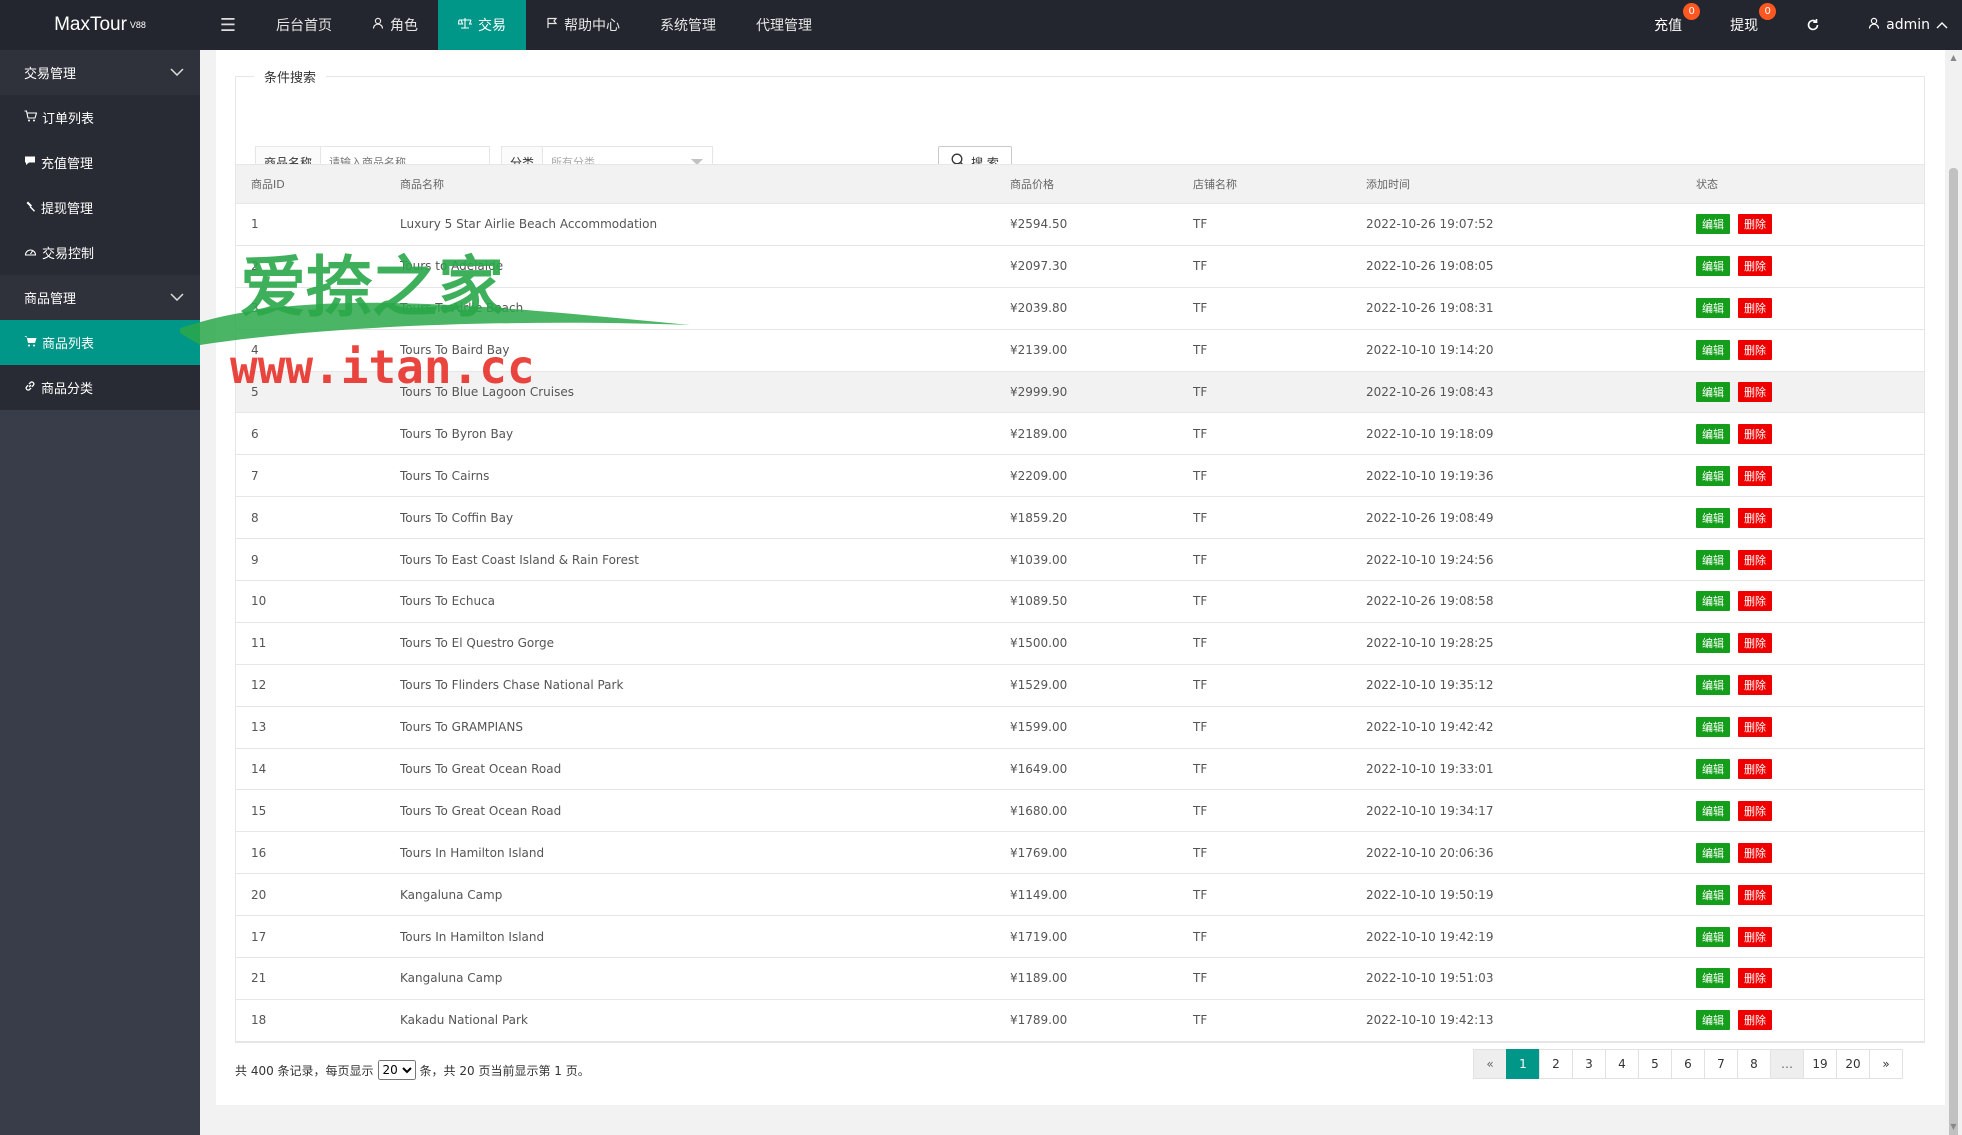 This screenshot has height=1135, width=1962. I want to click on page-button: 19, so click(1820, 1064).